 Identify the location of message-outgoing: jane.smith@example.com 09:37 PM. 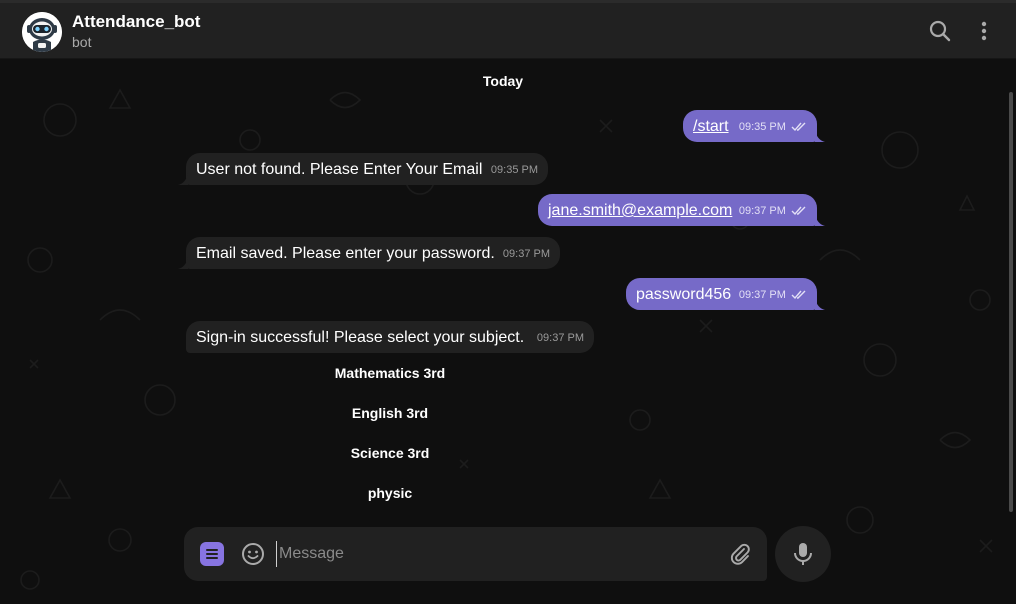
(681, 210).